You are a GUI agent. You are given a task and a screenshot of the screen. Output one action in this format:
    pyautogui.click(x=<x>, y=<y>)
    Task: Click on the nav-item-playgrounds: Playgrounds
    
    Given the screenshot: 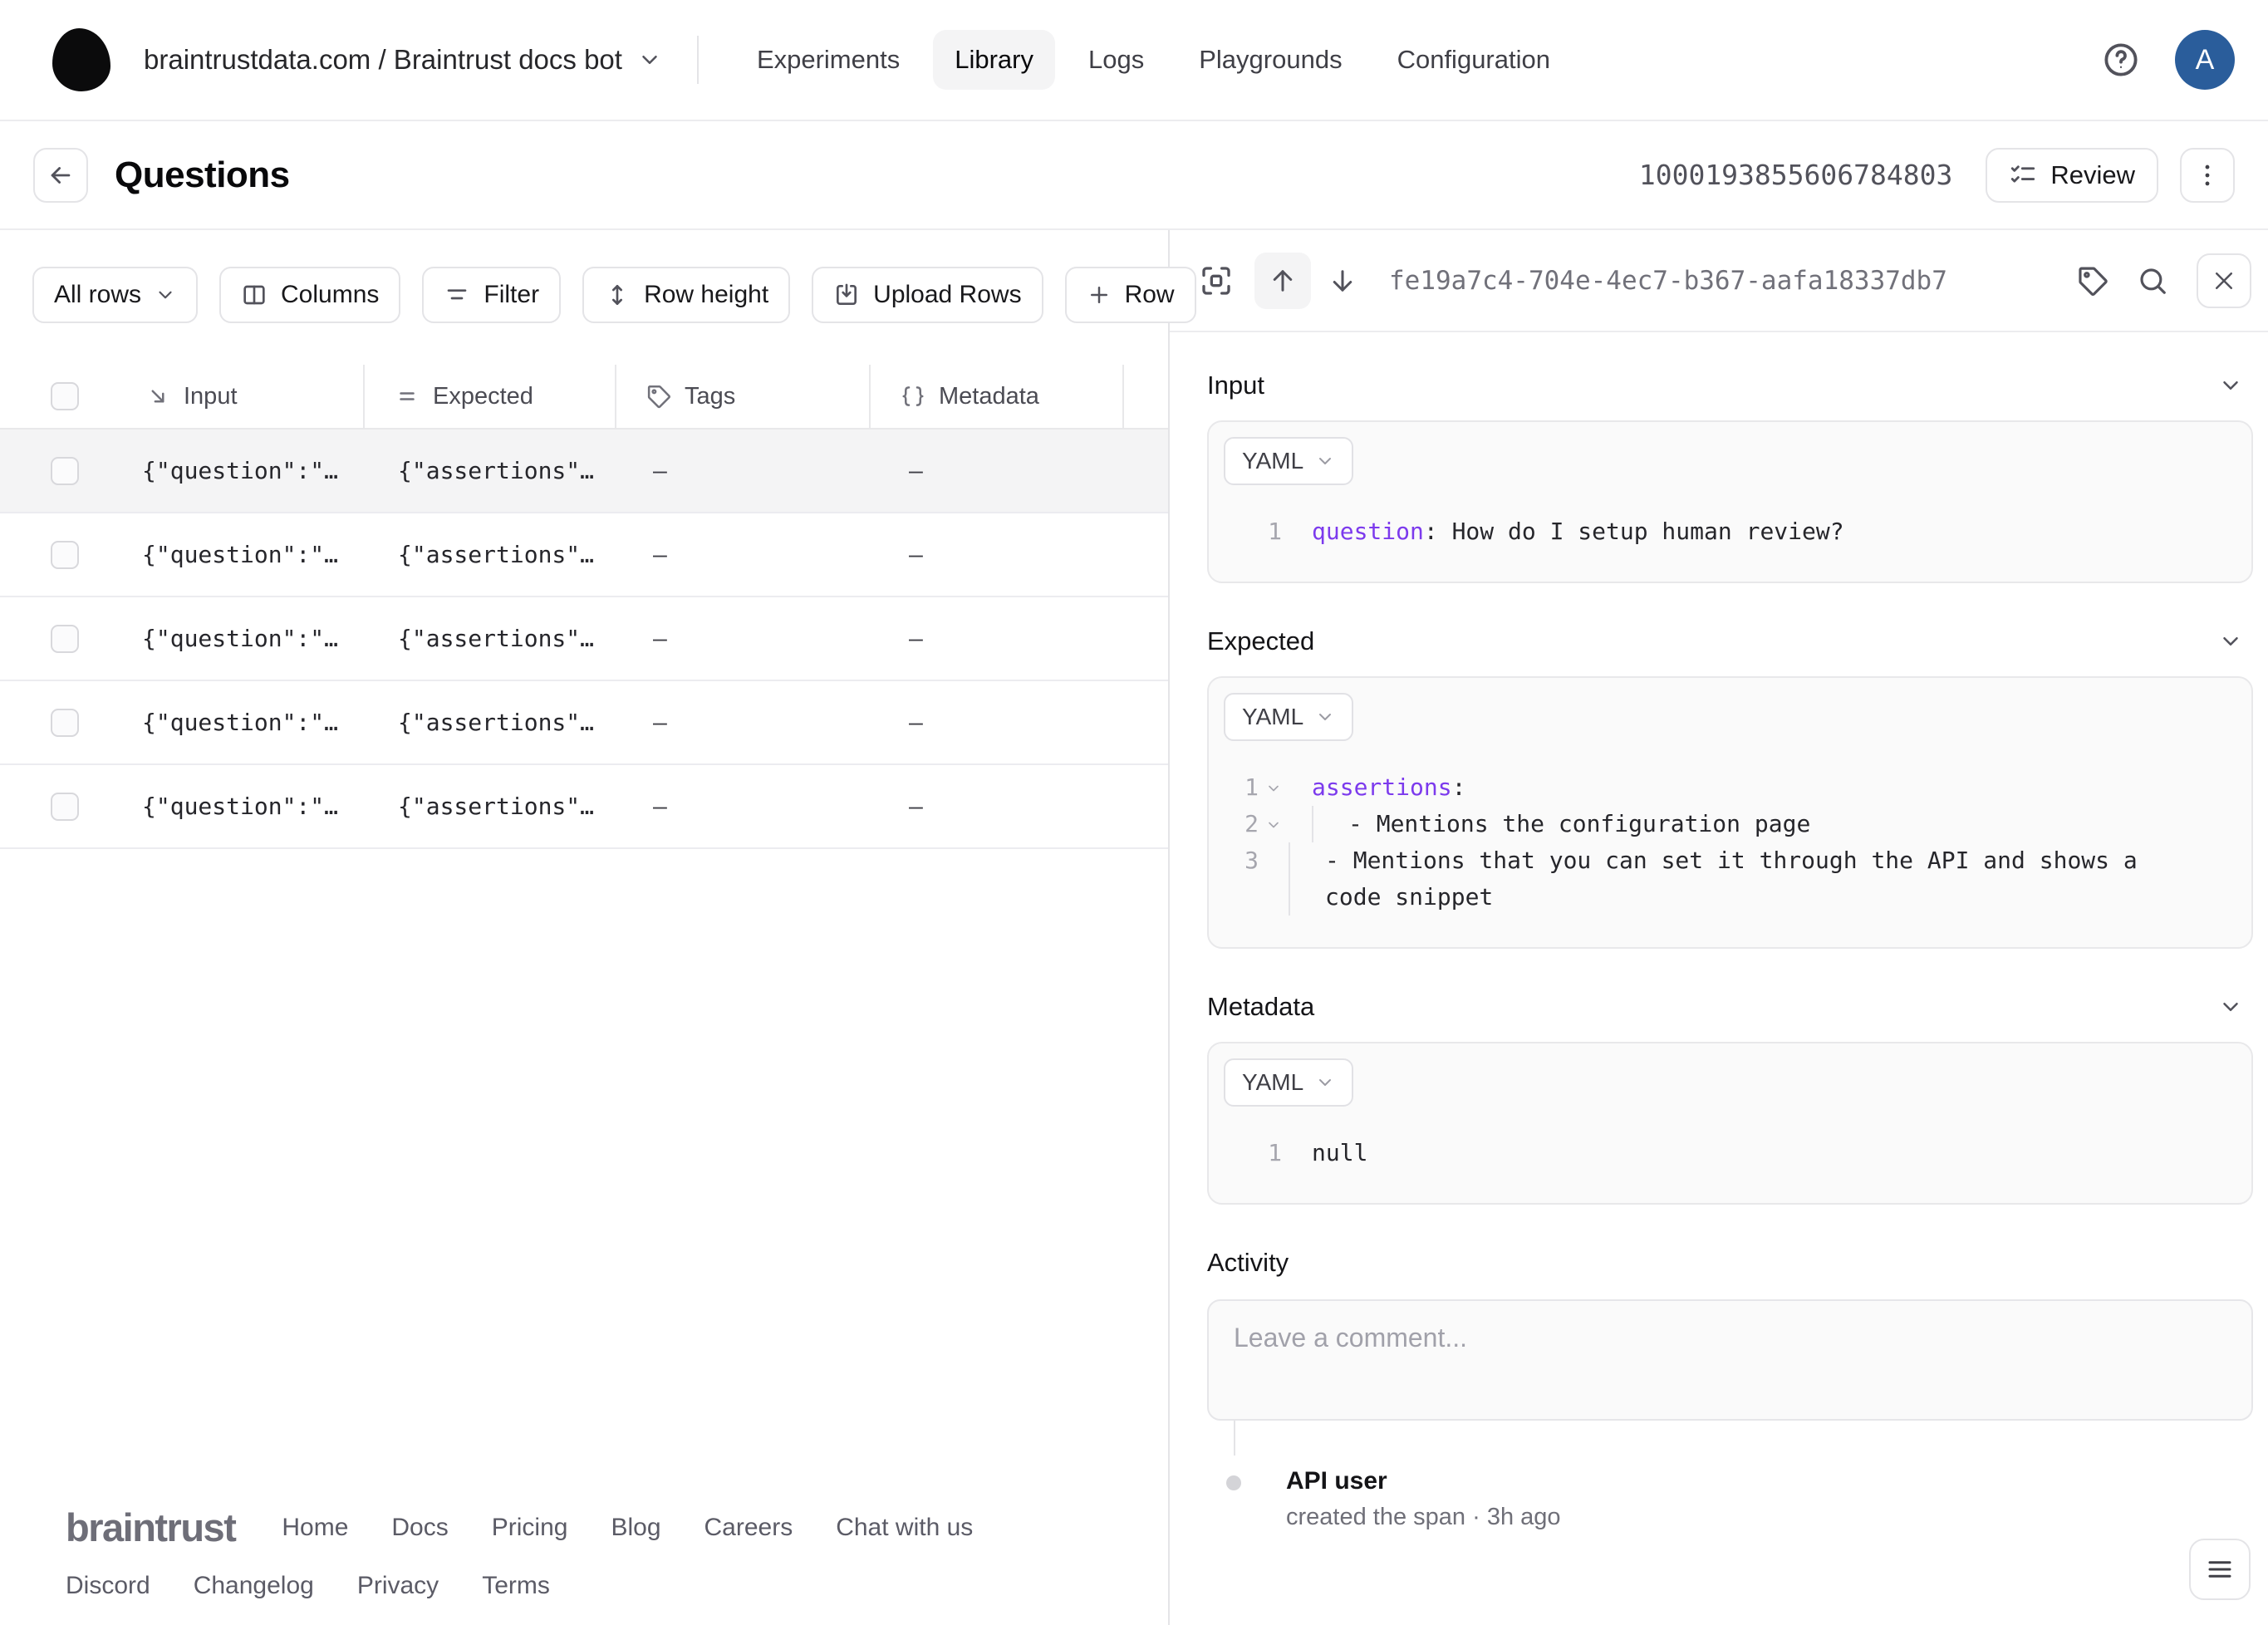 What is the action you would take?
    pyautogui.click(x=1270, y=60)
    